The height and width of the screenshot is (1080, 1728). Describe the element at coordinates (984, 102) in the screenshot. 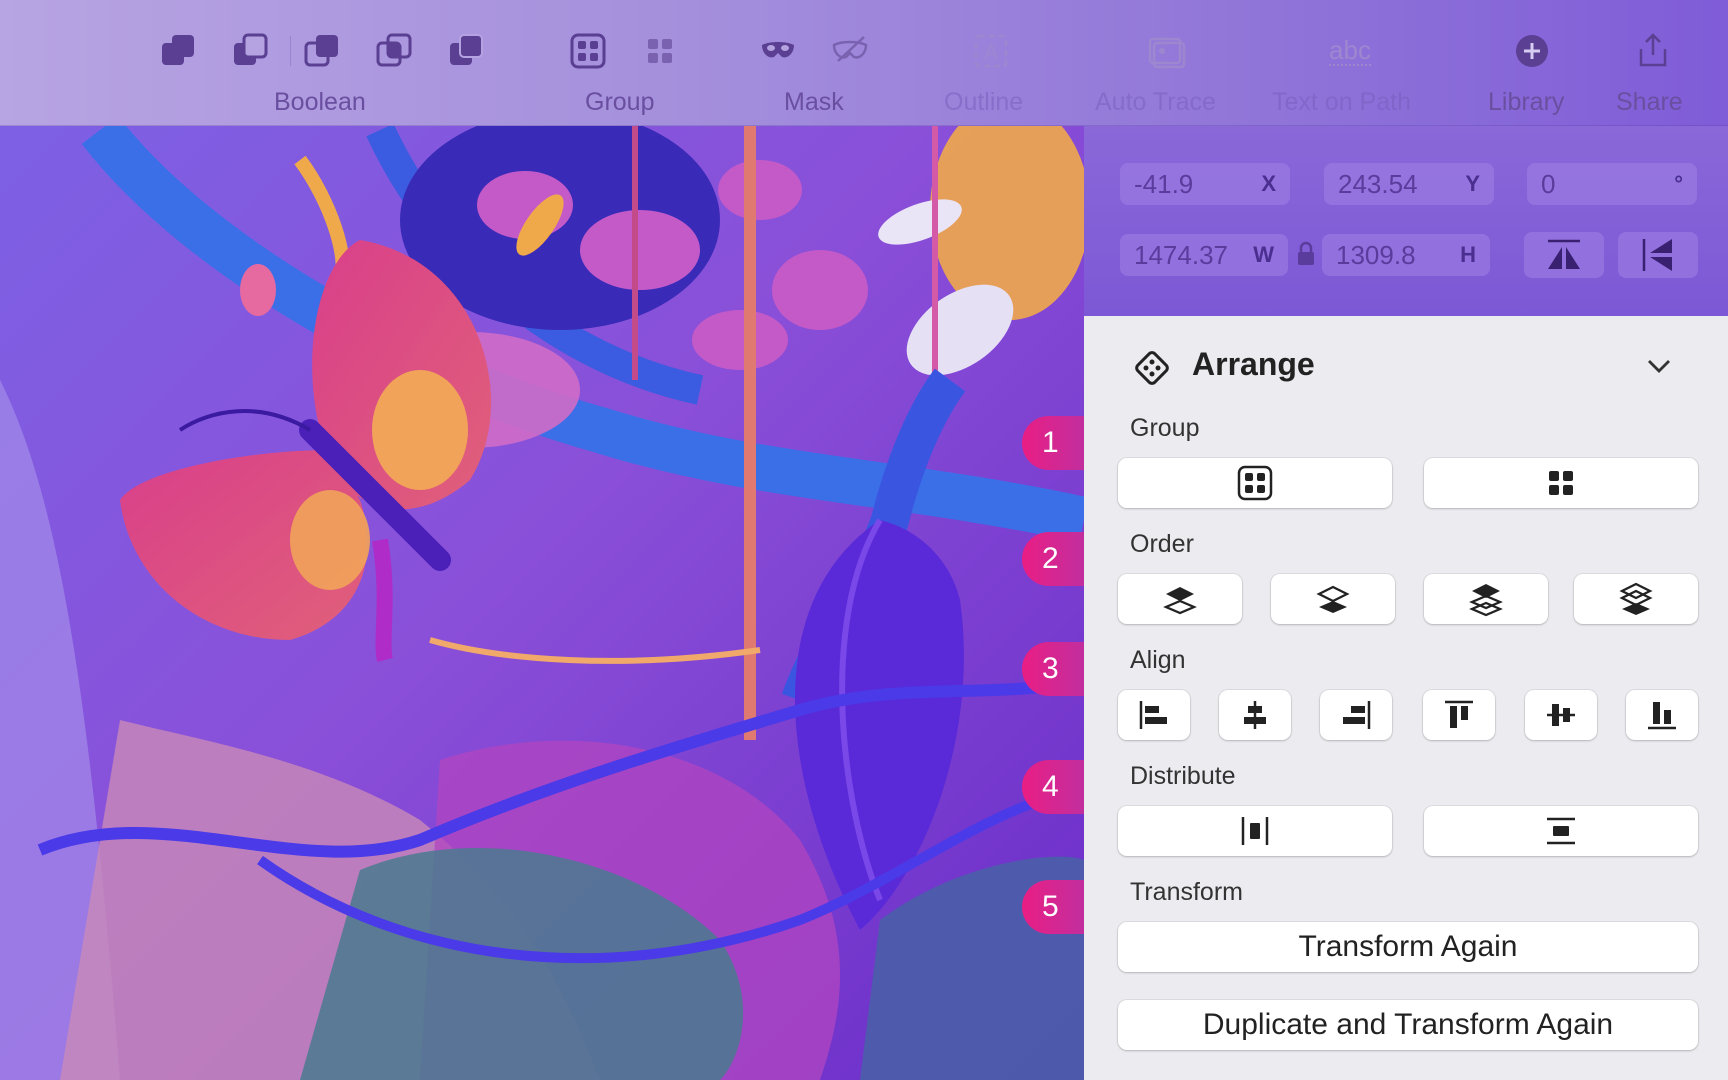

I see `outline-label: Outline` at that location.